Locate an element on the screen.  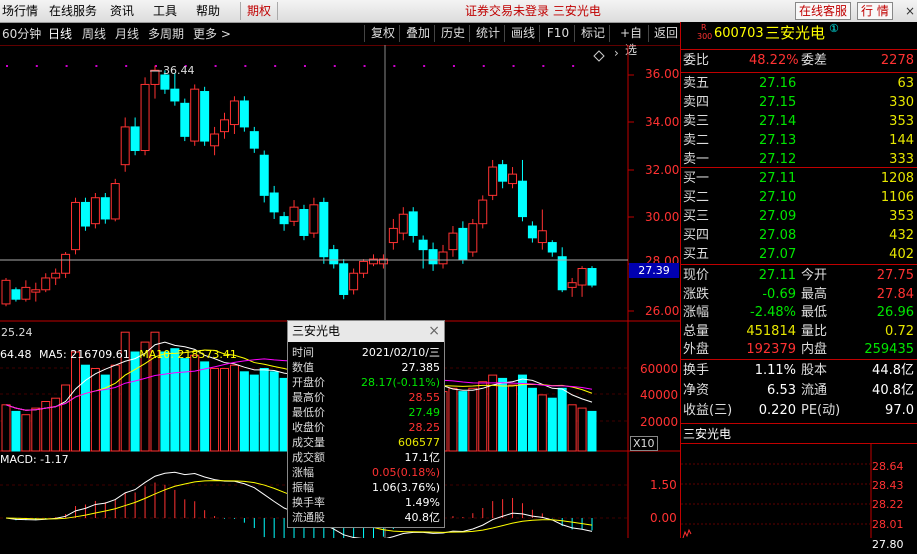
popup-close-icon: × is located at coordinates (434, 331).